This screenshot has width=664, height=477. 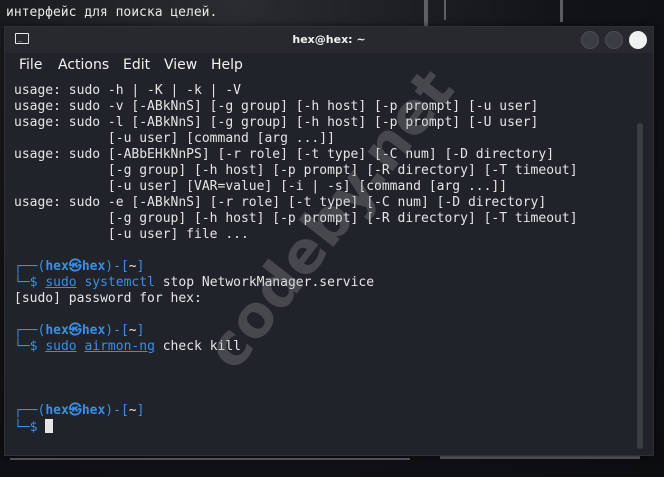 I want to click on menu-edit: Edit, so click(x=136, y=65).